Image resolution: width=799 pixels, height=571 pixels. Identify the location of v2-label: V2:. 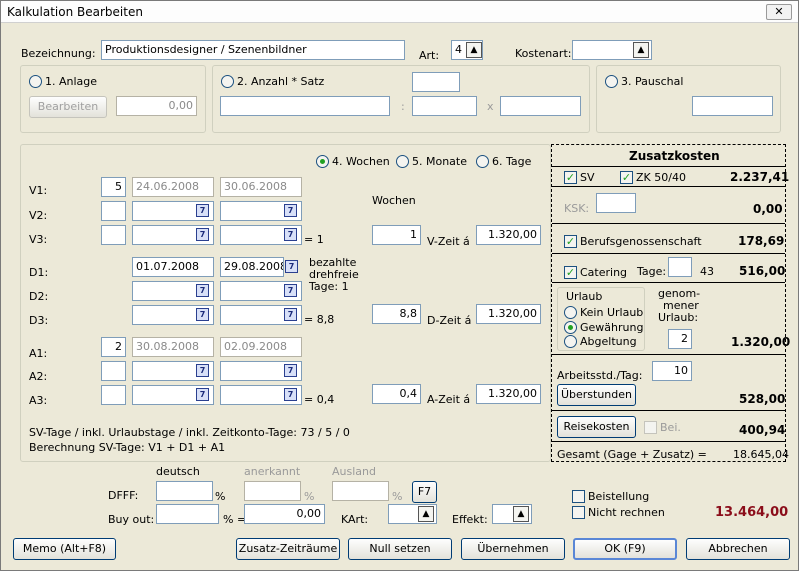
(38, 215).